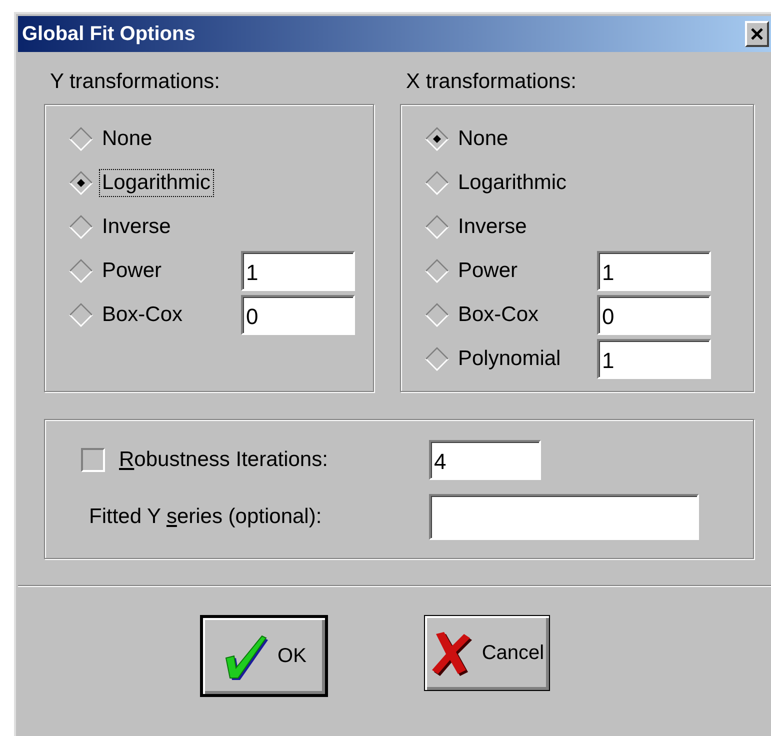 This screenshot has width=771, height=736. I want to click on fitted-series-field, so click(564, 517).